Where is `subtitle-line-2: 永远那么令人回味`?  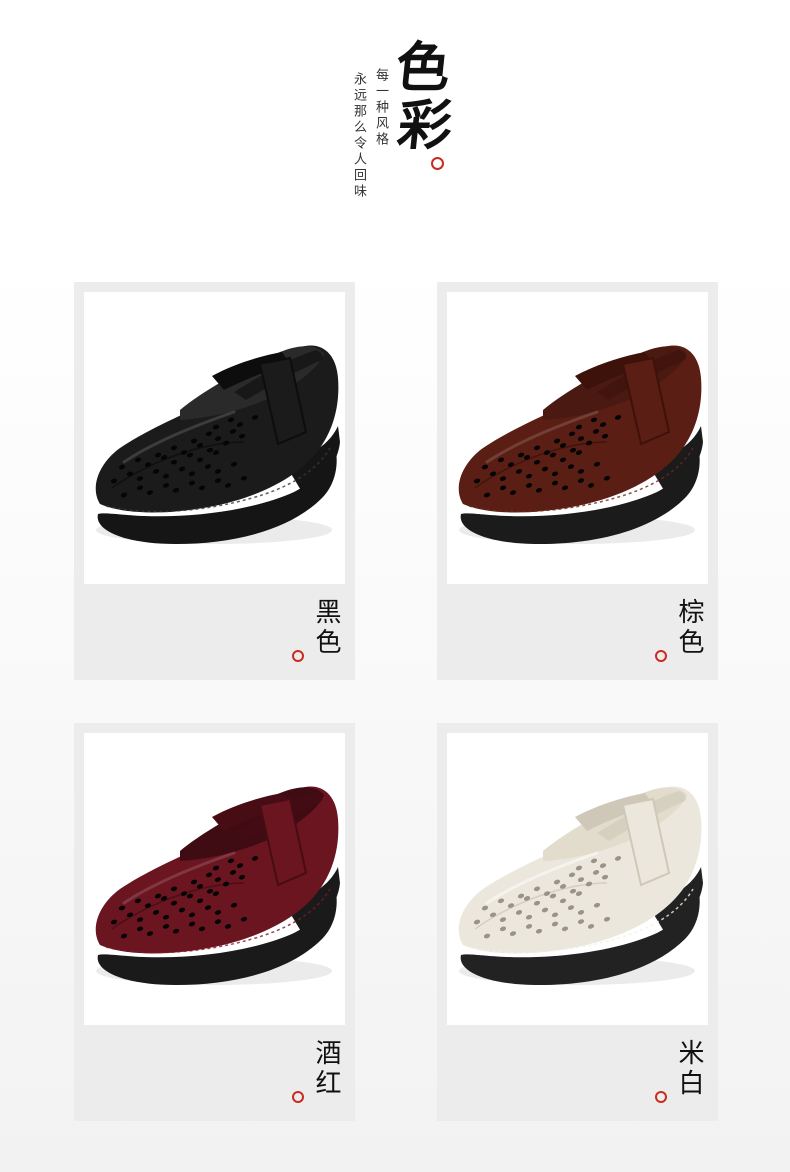 subtitle-line-2: 永远那么令人回味 is located at coordinates (358, 136).